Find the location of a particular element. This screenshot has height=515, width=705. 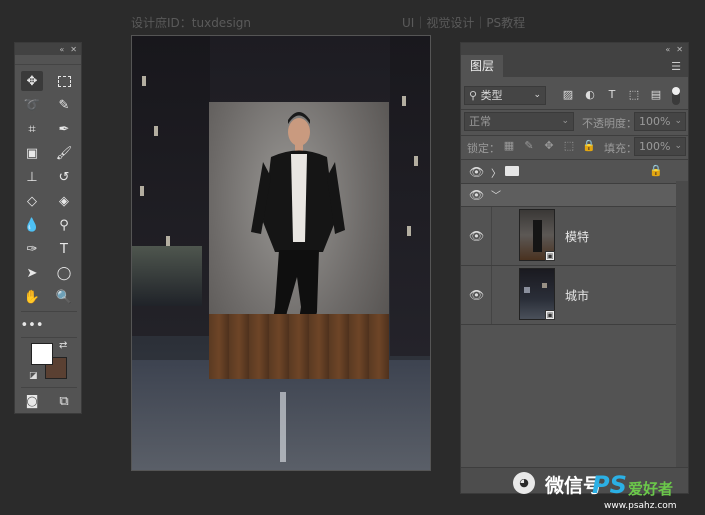

model-photo-layer is located at coordinates (299, 240).